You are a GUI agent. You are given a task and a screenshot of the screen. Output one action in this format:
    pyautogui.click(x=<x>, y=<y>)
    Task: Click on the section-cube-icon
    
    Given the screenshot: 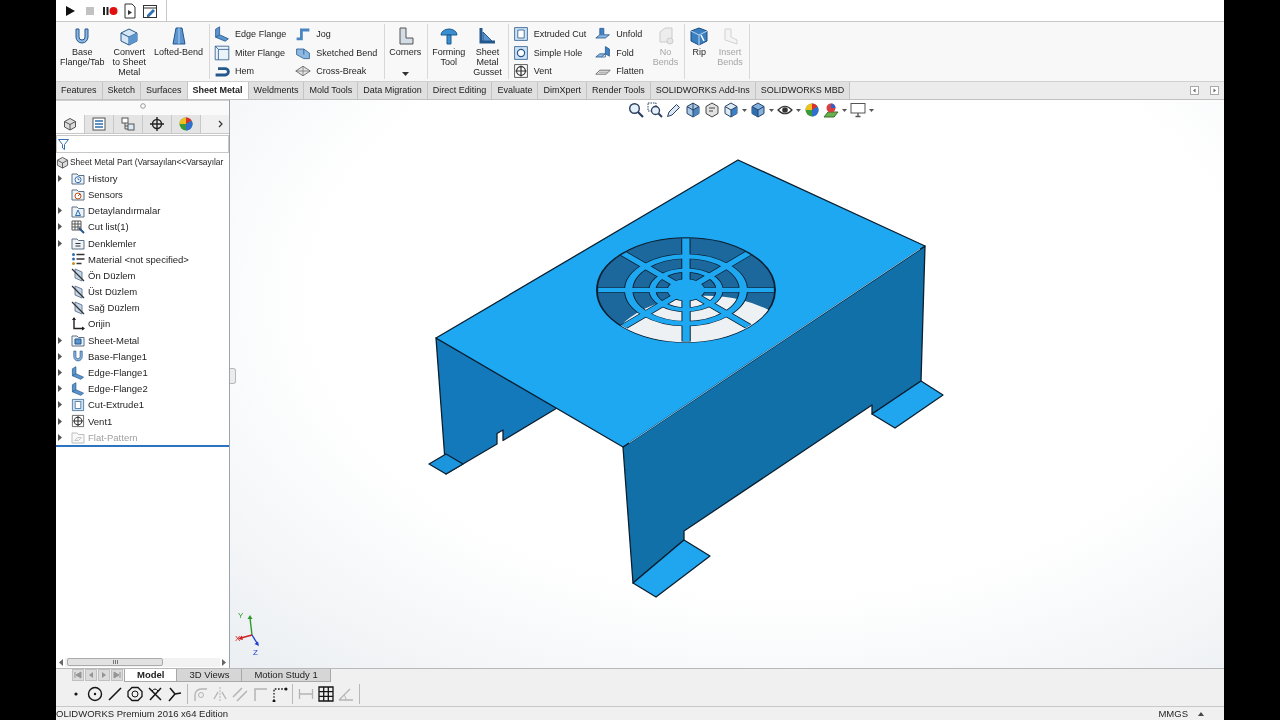 What is the action you would take?
    pyautogui.click(x=693, y=110)
    